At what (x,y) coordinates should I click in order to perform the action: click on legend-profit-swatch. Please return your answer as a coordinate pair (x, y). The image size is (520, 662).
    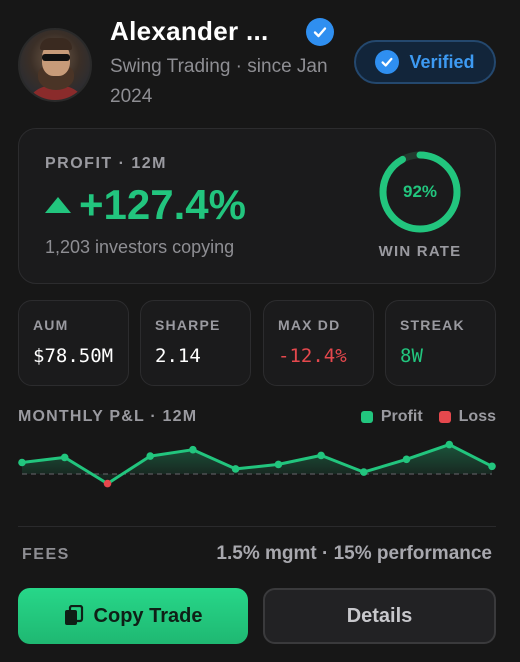
    Looking at the image, I should click on (366, 417).